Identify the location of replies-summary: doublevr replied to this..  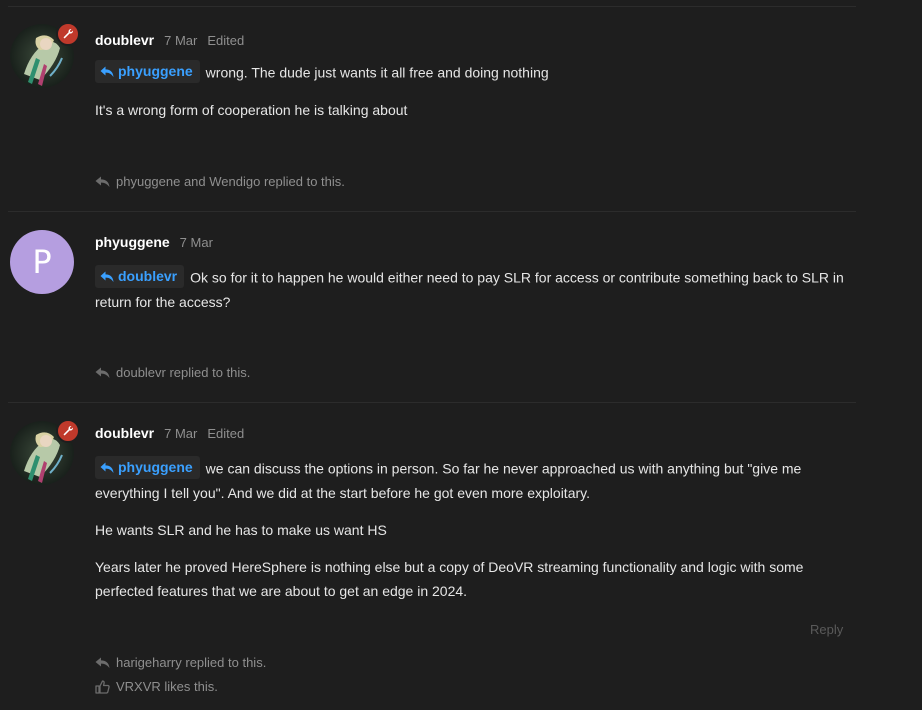
(172, 372).